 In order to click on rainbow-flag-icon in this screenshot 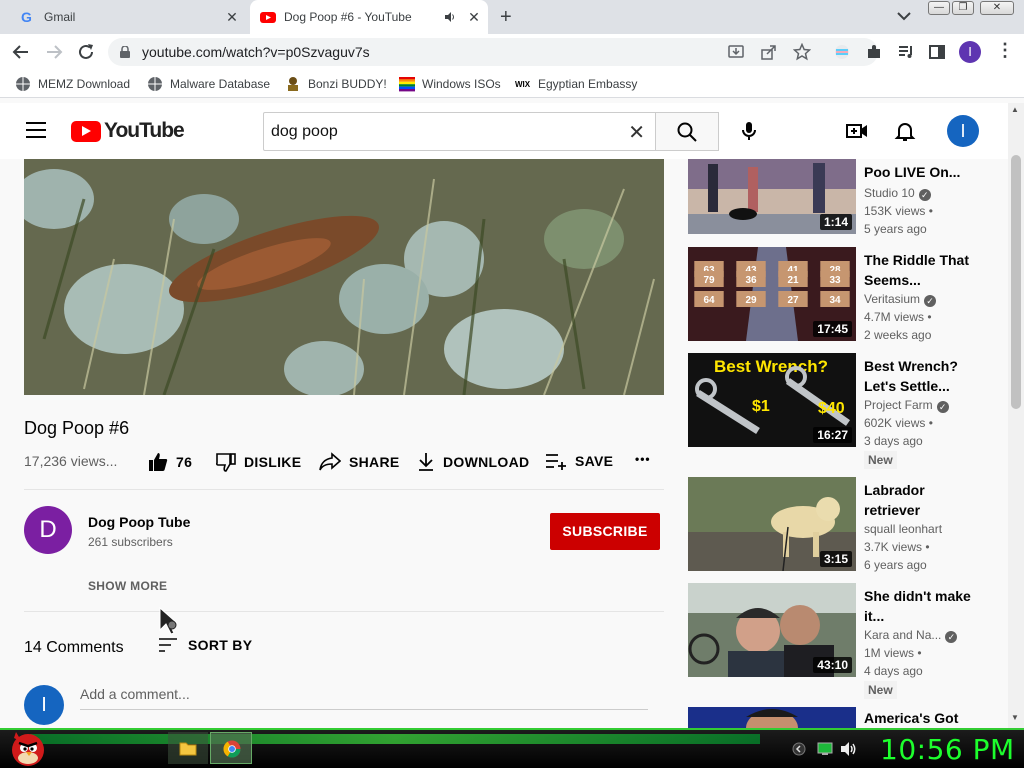, I will do `click(407, 84)`.